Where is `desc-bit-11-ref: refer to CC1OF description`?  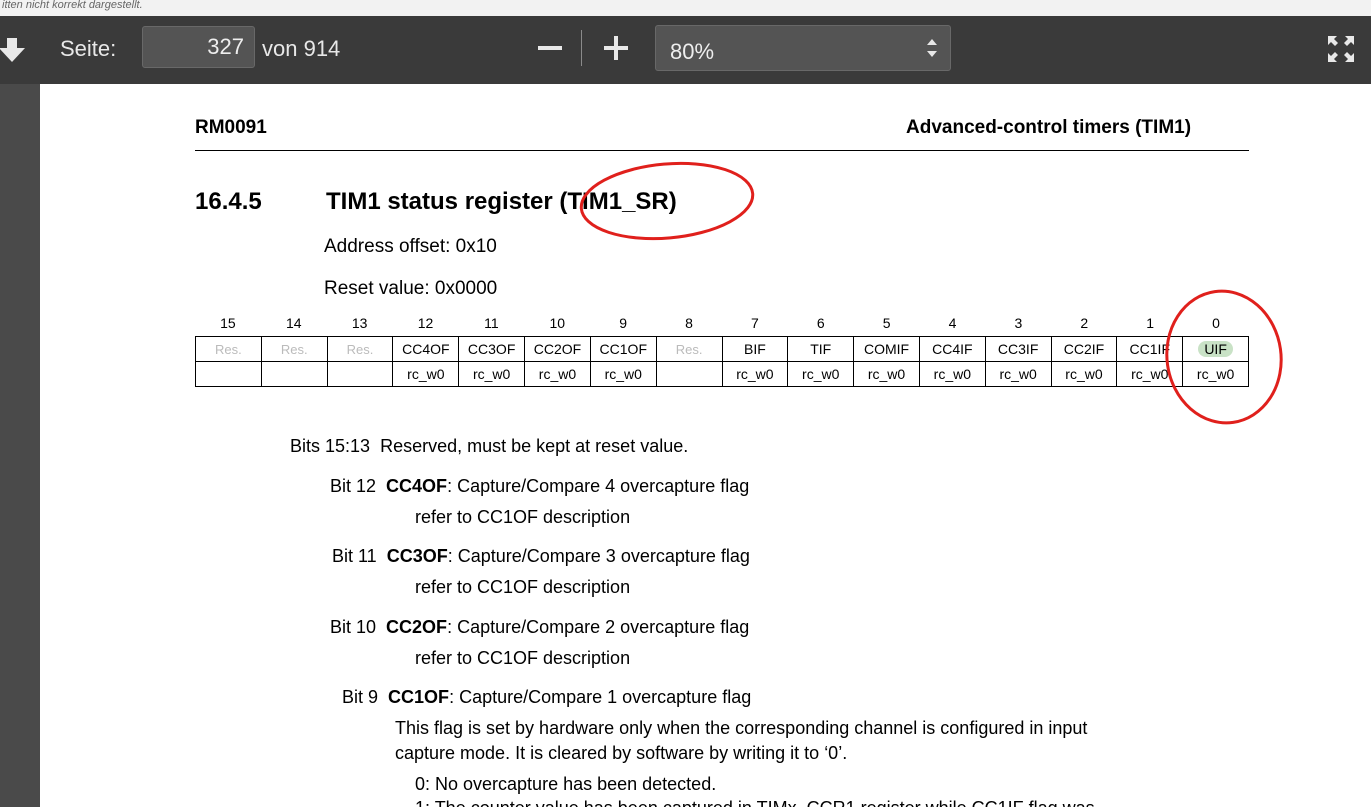 desc-bit-11-ref: refer to CC1OF description is located at coordinates (523, 587).